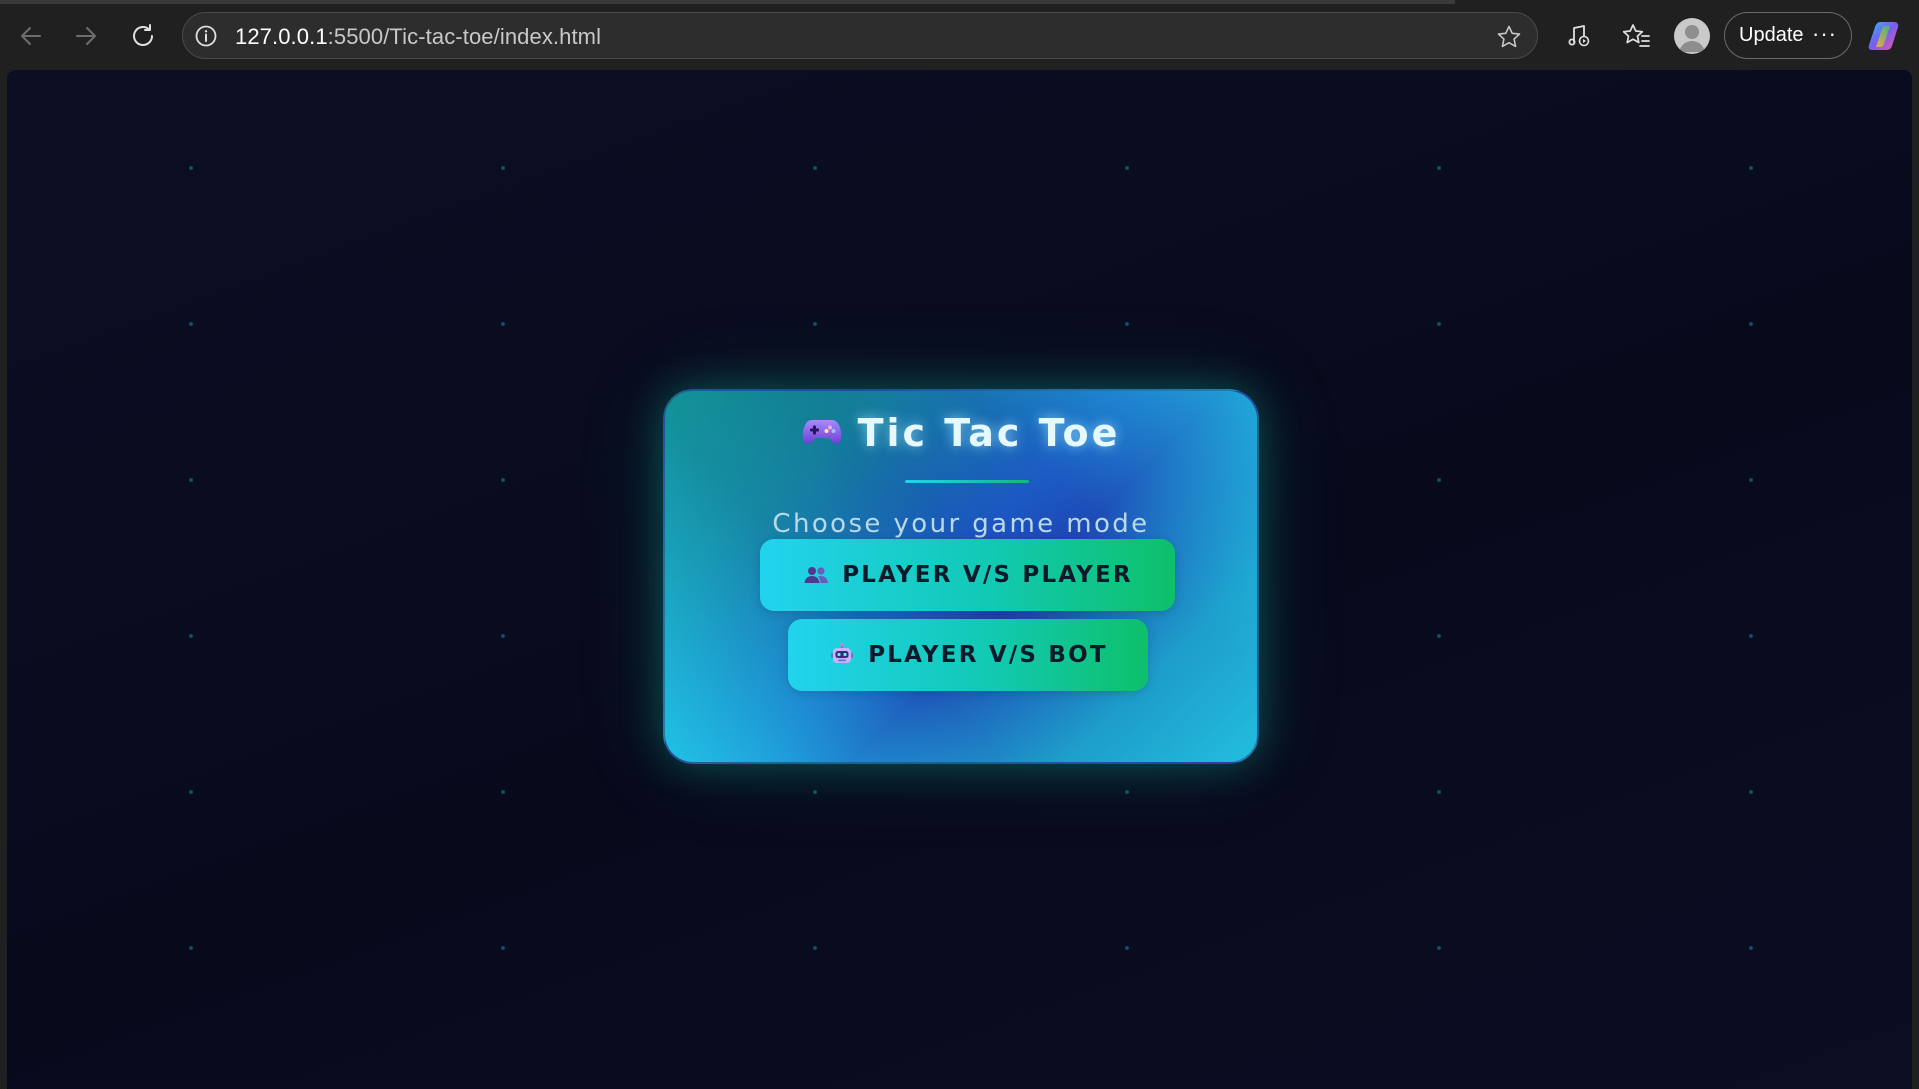 This screenshot has height=1089, width=1919. What do you see at coordinates (961, 524) in the screenshot?
I see `subtitle: Choose your game mode` at bounding box center [961, 524].